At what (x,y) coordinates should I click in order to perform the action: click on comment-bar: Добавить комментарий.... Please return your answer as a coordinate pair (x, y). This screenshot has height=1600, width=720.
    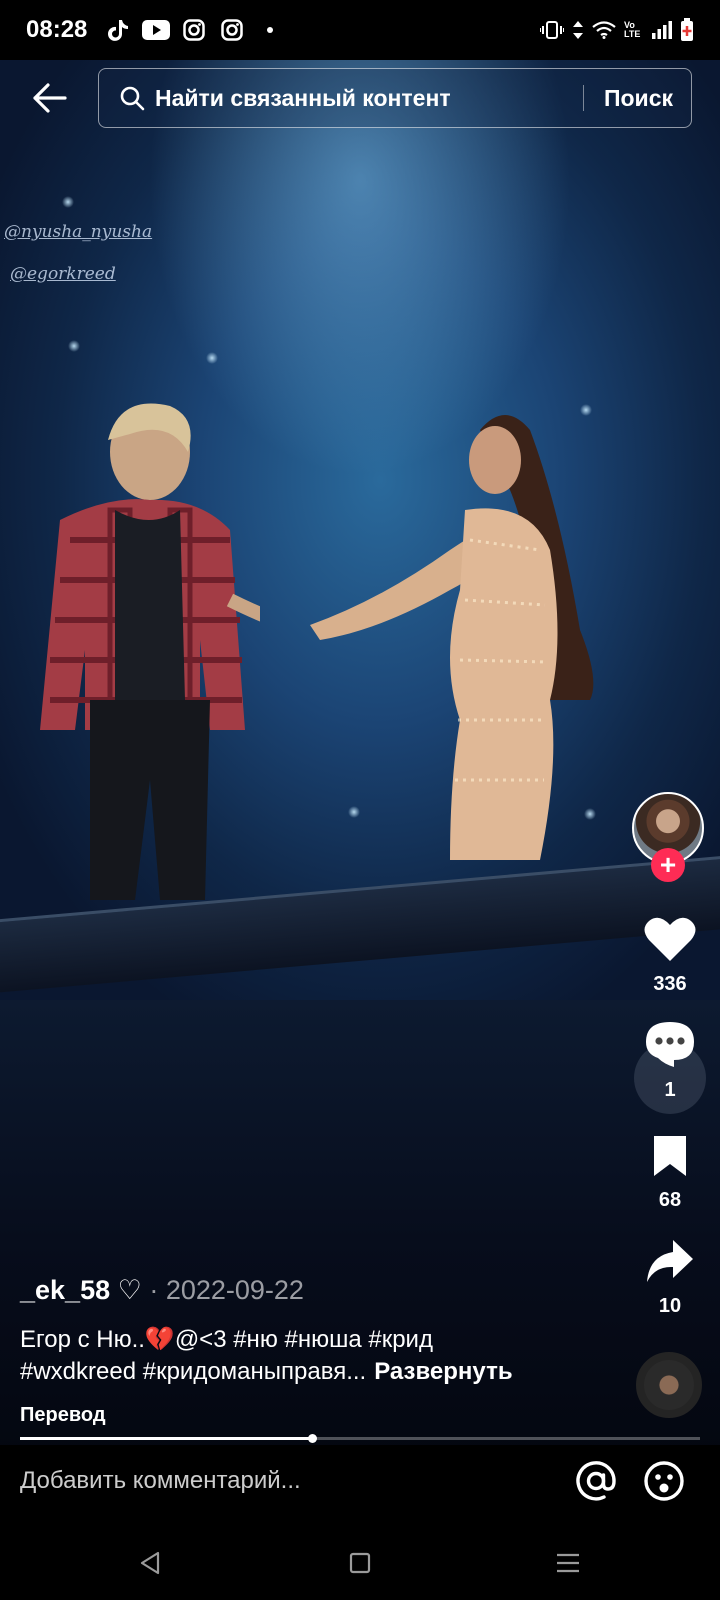
    Looking at the image, I should click on (360, 1485).